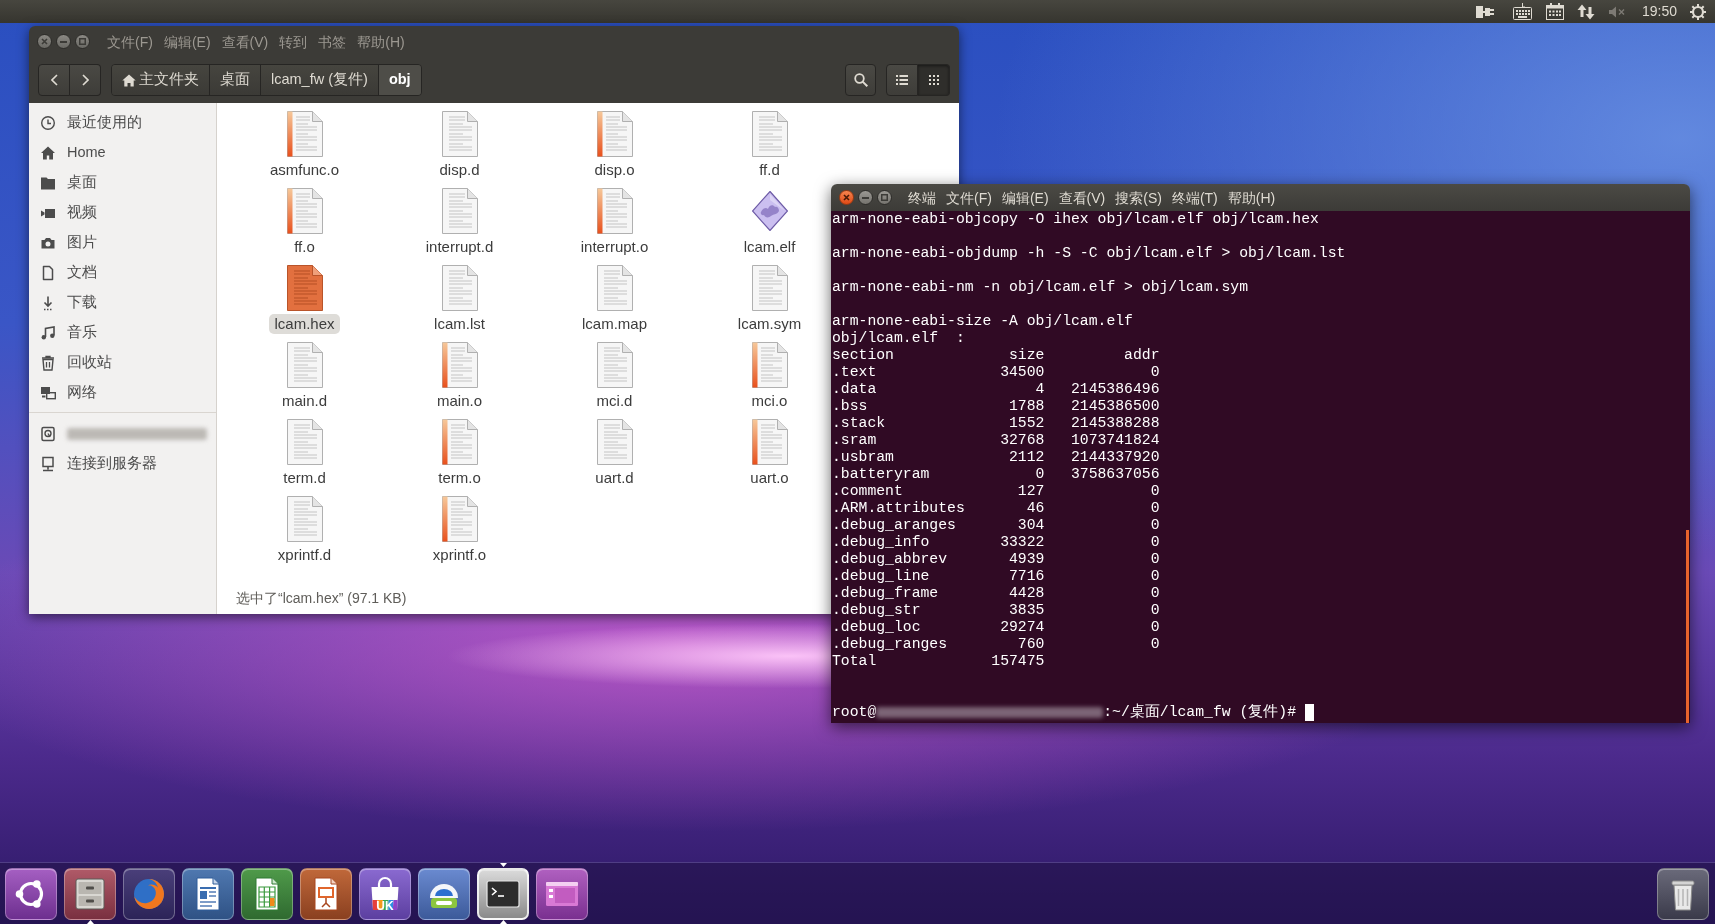 This screenshot has width=1715, height=924. Describe the element at coordinates (122, 123) in the screenshot. I see `sidebar-item: 最近使用的` at that location.